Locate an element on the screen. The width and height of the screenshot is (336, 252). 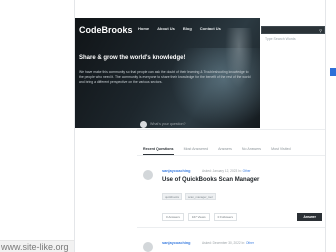
nav-item-blog: Blog is located at coordinates (187, 28).